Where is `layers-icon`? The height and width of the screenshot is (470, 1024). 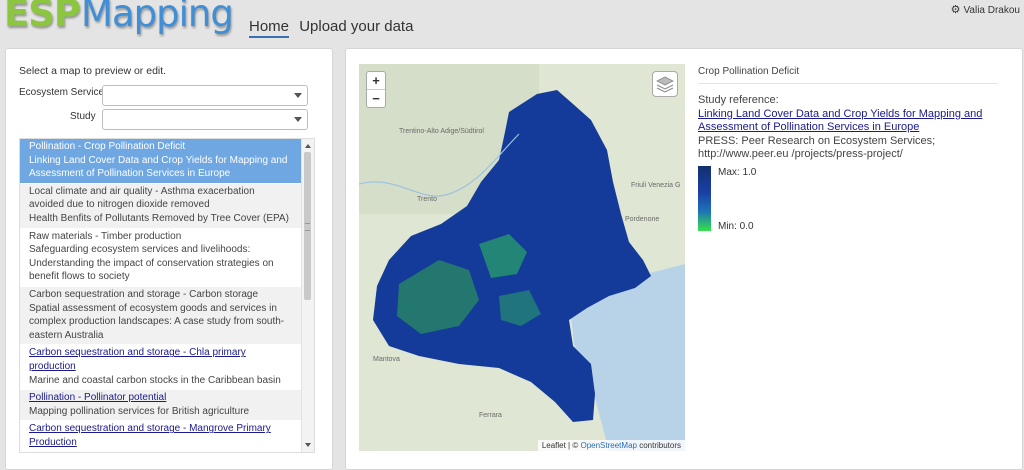 layers-icon is located at coordinates (665, 84).